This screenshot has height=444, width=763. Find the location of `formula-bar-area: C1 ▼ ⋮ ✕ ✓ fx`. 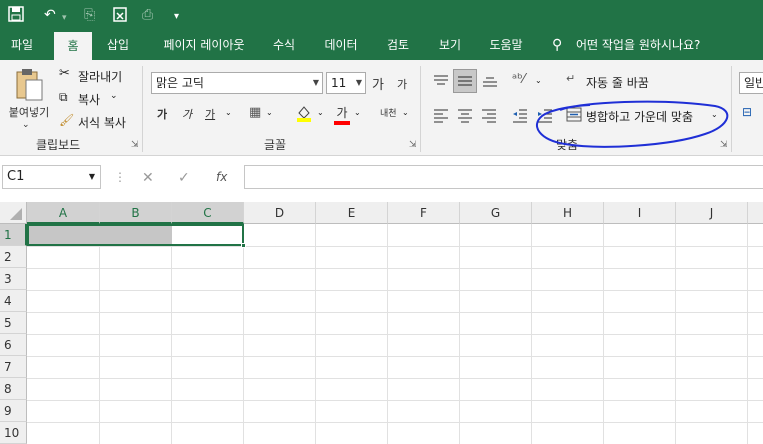

formula-bar-area: C1 ▼ ⋮ ✕ ✓ fx is located at coordinates (381, 179).